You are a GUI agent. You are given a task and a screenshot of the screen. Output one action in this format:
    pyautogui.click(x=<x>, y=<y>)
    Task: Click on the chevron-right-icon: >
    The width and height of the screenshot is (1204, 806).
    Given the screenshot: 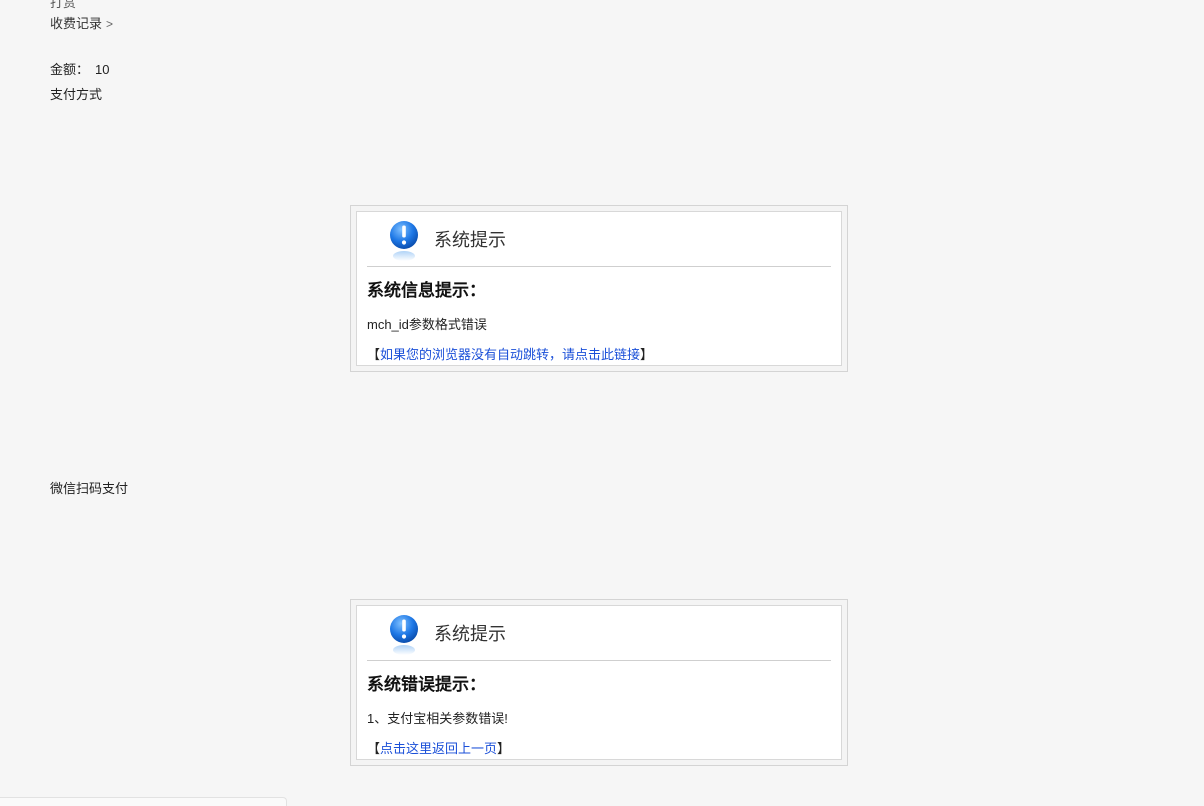 What is the action you would take?
    pyautogui.click(x=110, y=24)
    